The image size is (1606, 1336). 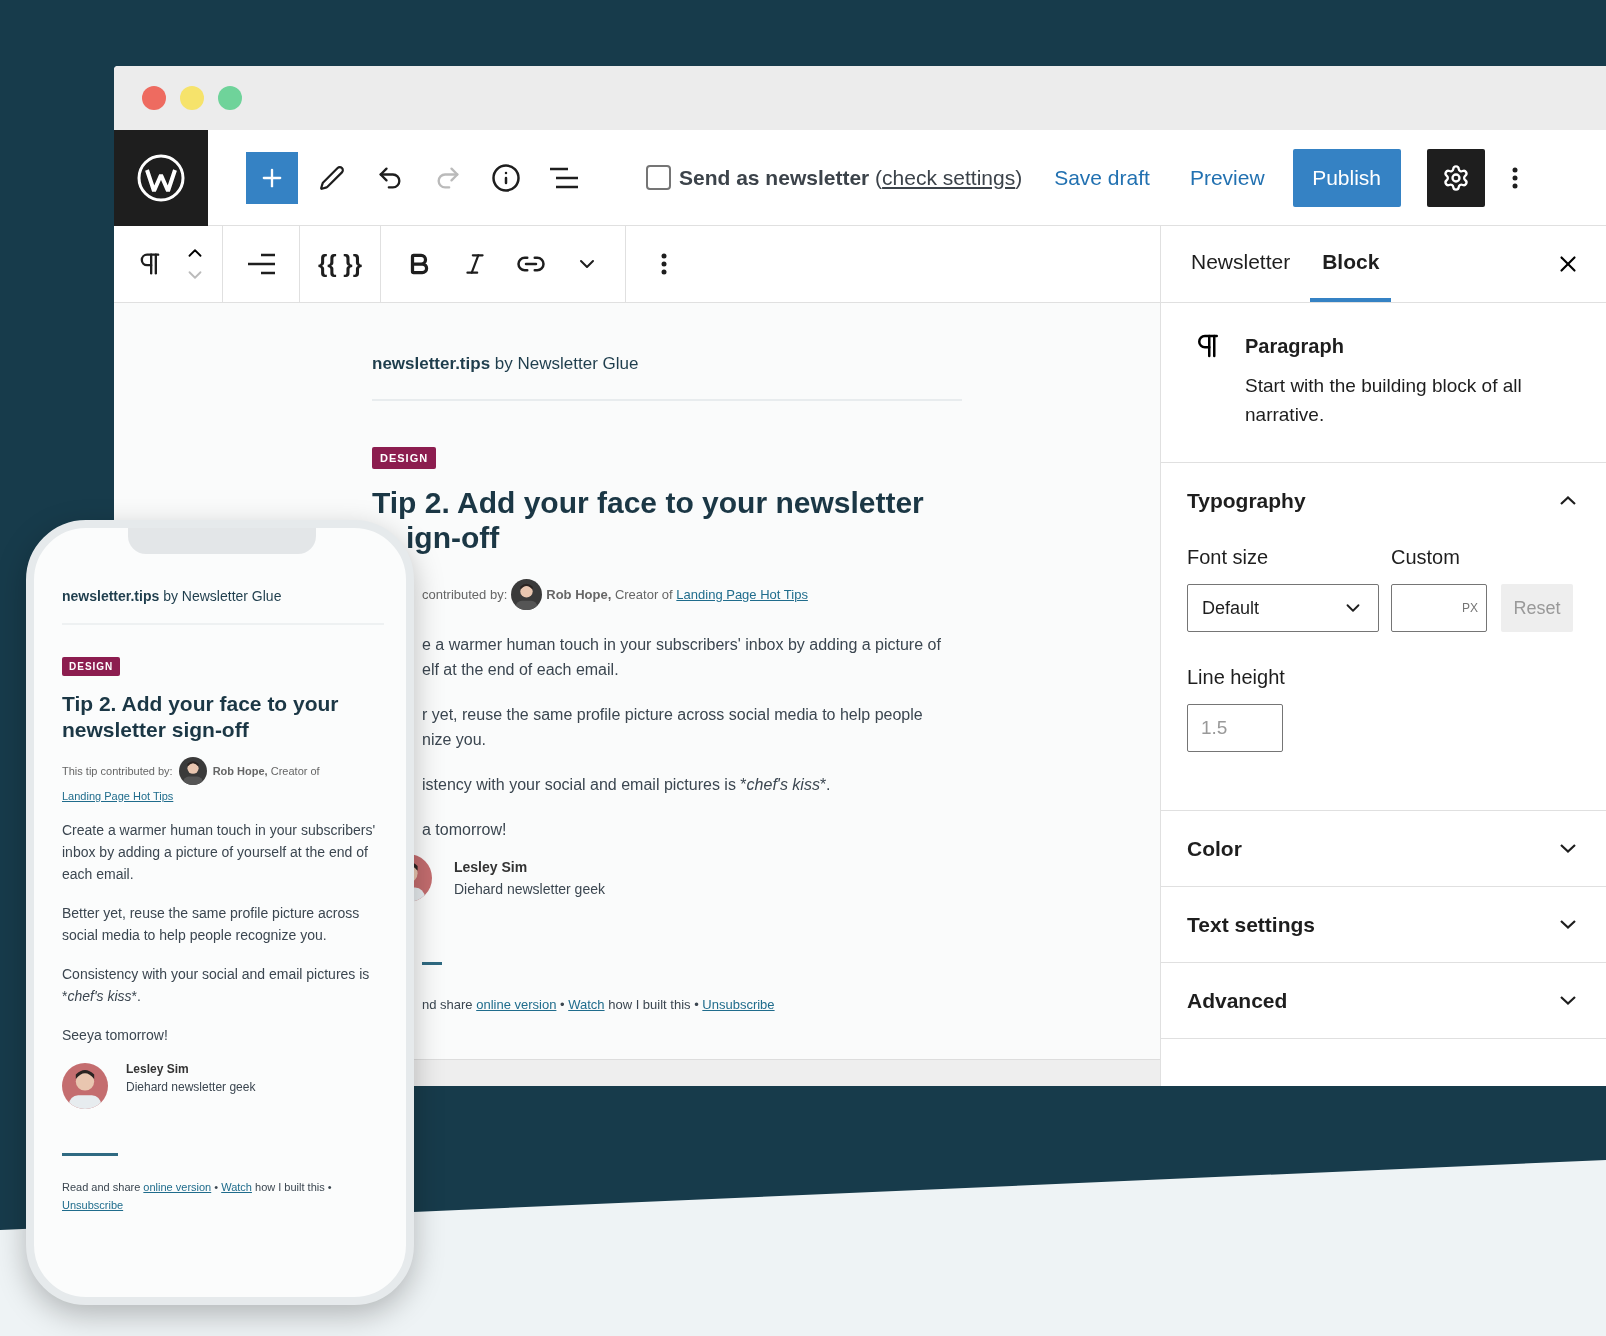 I want to click on add-block-button, so click(x=272, y=177).